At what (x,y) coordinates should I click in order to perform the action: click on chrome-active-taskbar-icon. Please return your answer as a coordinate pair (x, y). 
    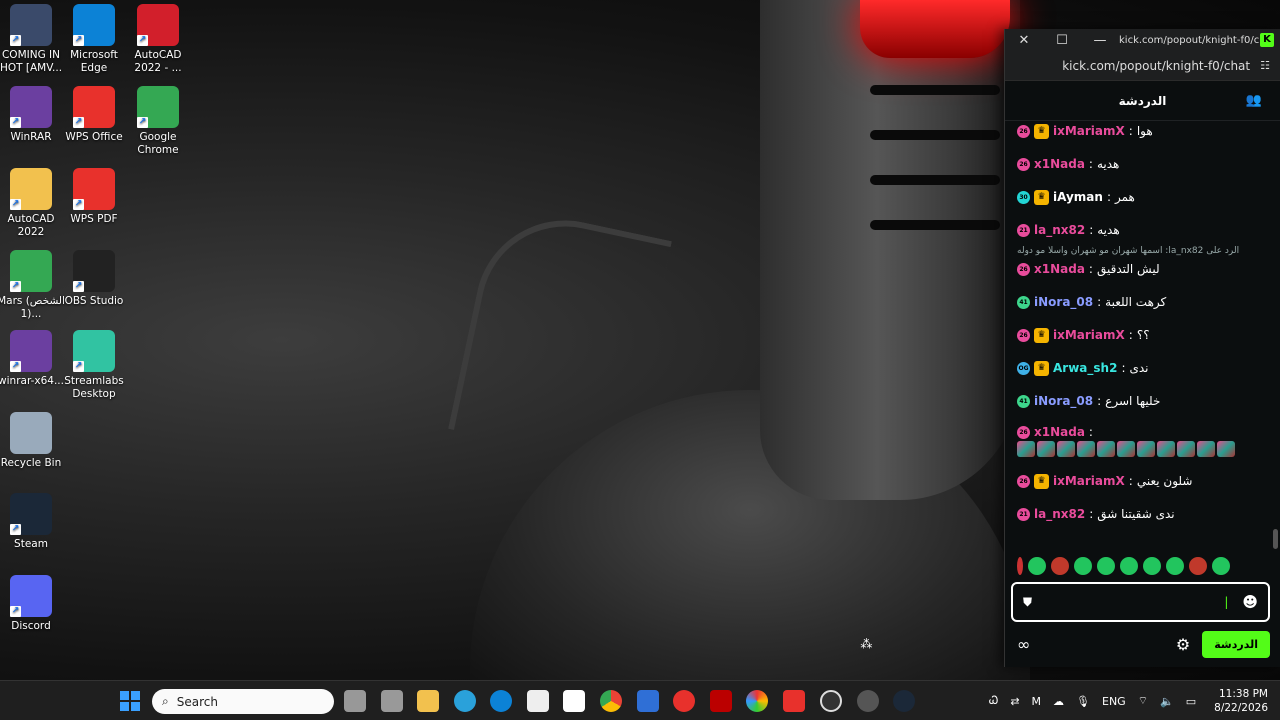
    Looking at the image, I should click on (868, 701).